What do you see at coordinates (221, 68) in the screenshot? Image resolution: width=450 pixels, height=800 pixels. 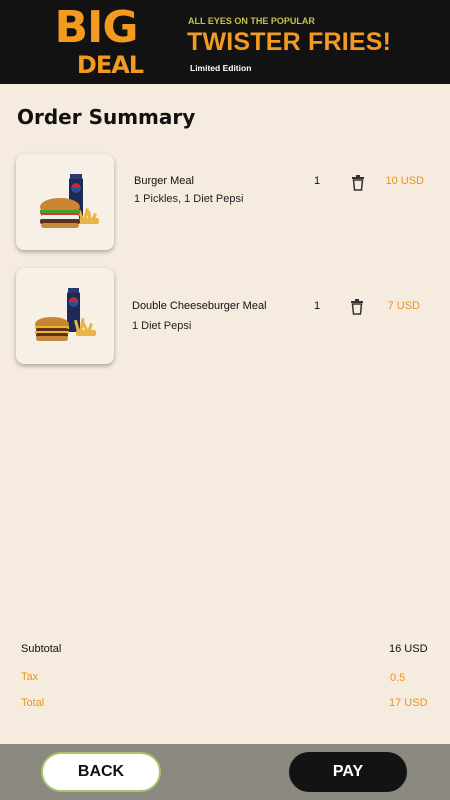 I see `banner-tagline: Limited Edition` at bounding box center [221, 68].